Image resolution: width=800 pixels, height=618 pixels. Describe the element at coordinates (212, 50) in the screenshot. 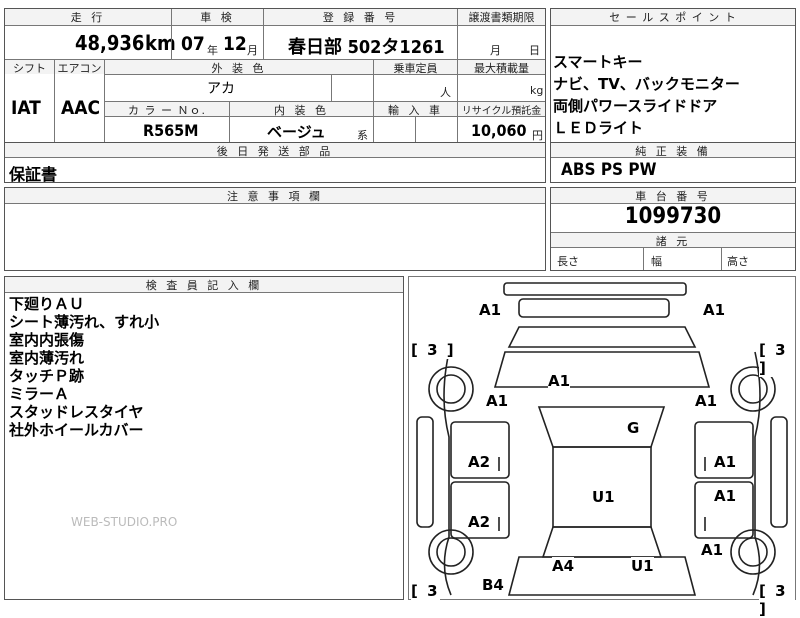

I see `inspection-year-unit: 年` at that location.